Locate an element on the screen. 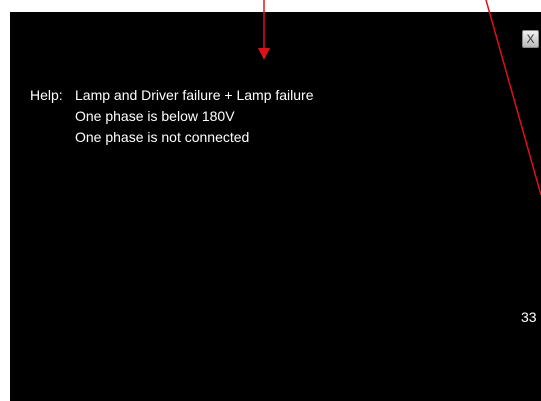  page-counter: 33 is located at coordinates (529, 317).